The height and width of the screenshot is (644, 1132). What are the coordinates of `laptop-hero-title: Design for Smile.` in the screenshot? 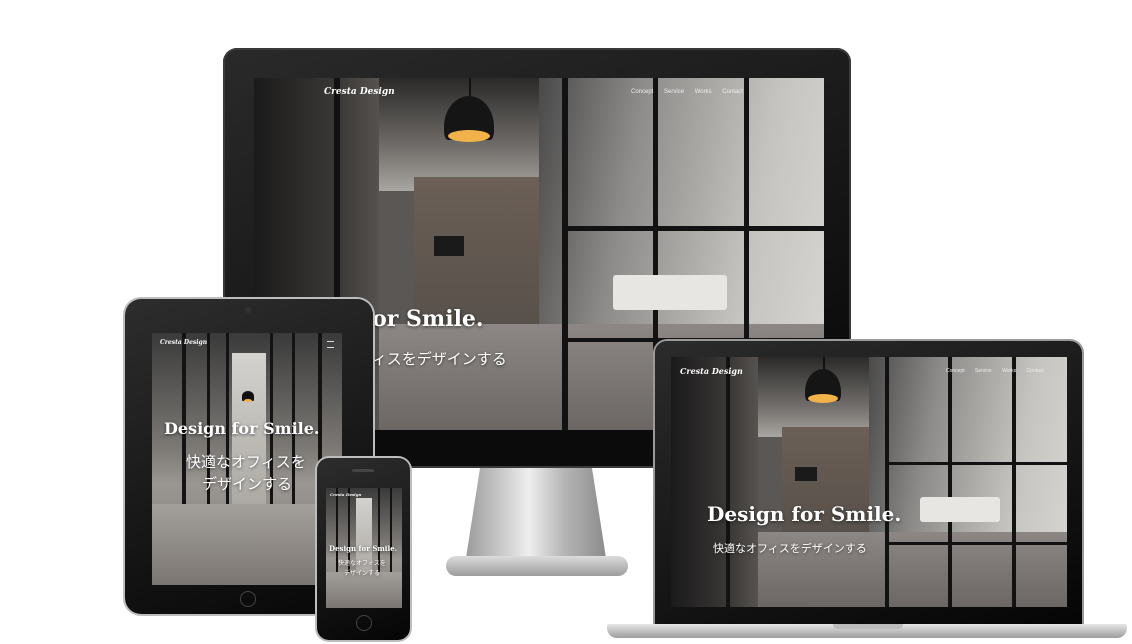 It's located at (804, 514).